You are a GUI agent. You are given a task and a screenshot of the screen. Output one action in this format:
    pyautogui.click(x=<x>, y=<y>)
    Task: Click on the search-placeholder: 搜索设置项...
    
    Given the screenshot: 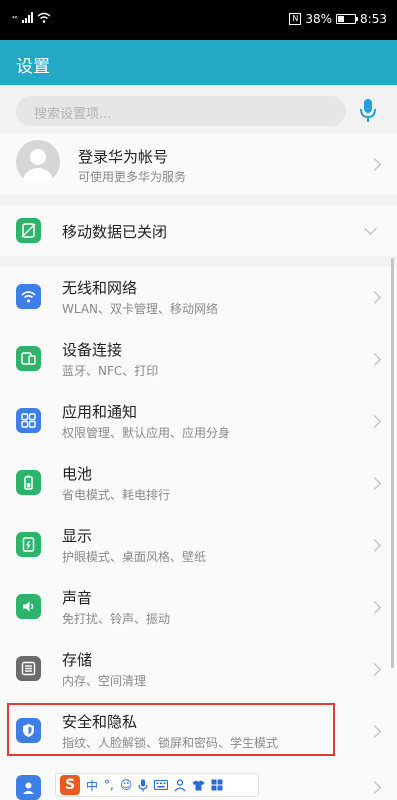 What is the action you would take?
    pyautogui.click(x=73, y=114)
    